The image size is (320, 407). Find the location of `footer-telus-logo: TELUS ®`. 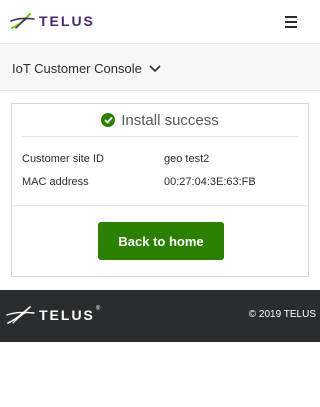

footer-telus-logo: TELUS ® is located at coordinates (53, 315).